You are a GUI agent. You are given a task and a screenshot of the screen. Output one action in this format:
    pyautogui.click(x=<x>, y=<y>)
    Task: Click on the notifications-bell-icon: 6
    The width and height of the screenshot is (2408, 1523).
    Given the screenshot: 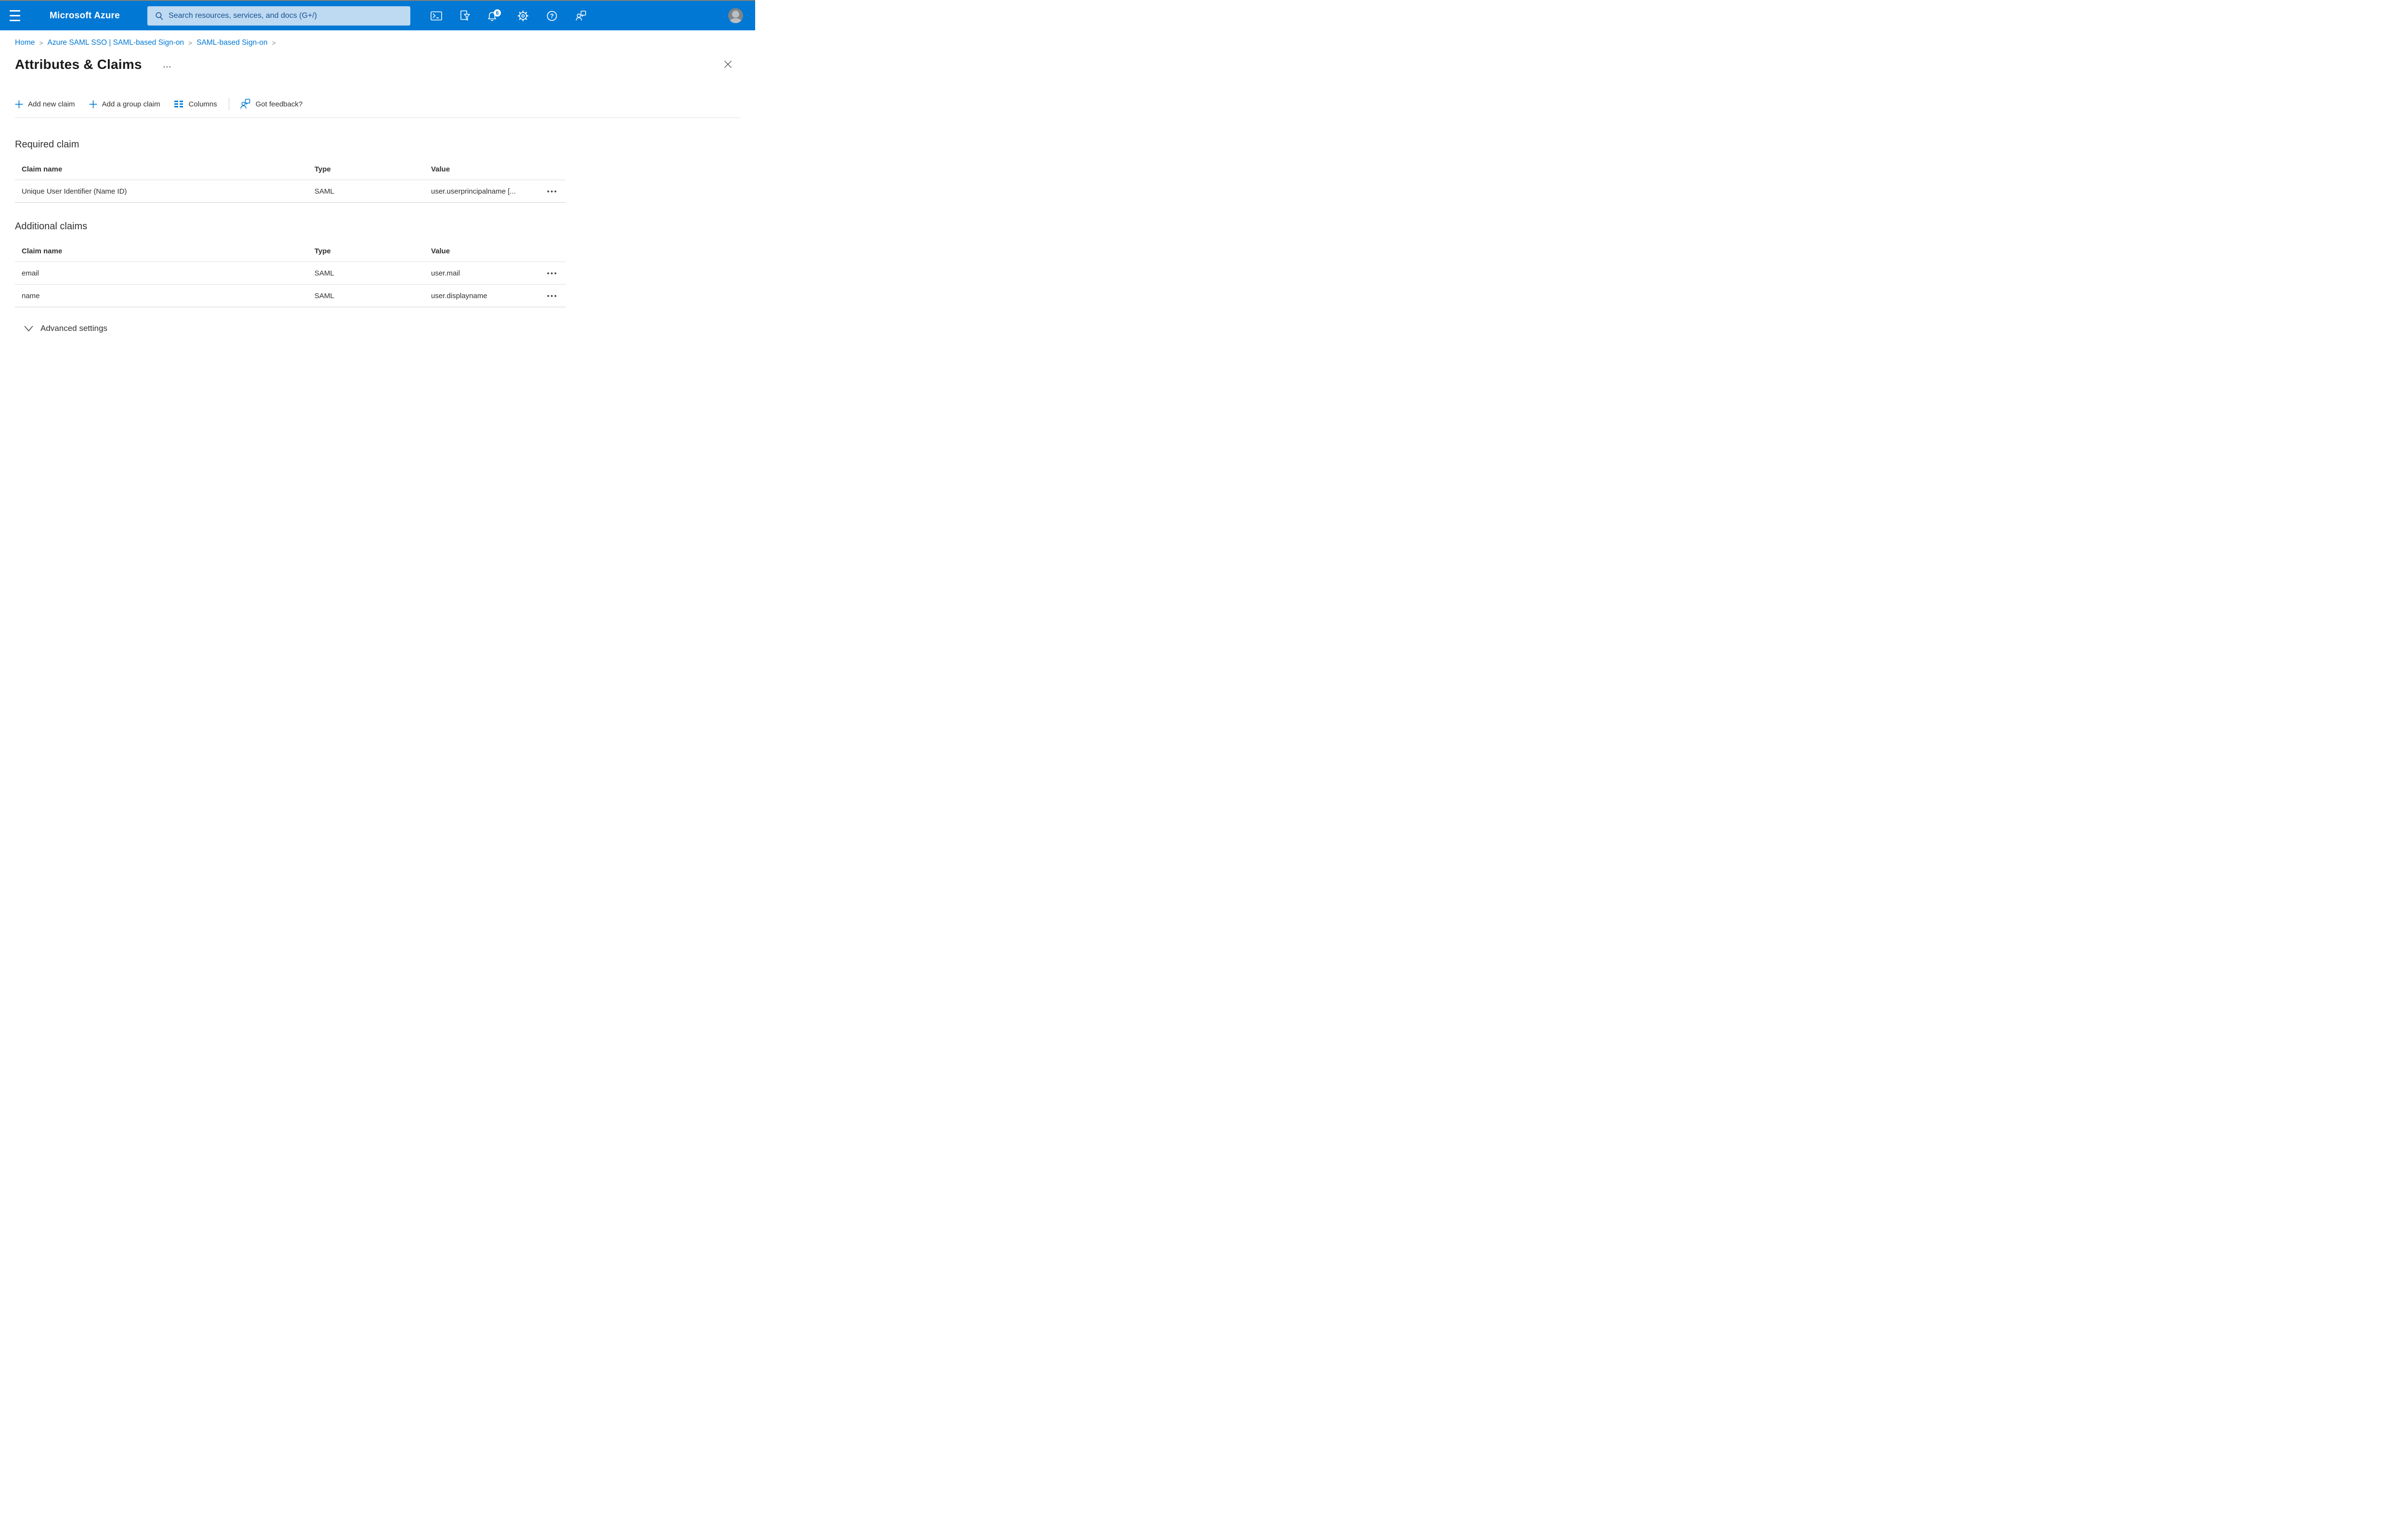 What is the action you would take?
    pyautogui.click(x=494, y=16)
    